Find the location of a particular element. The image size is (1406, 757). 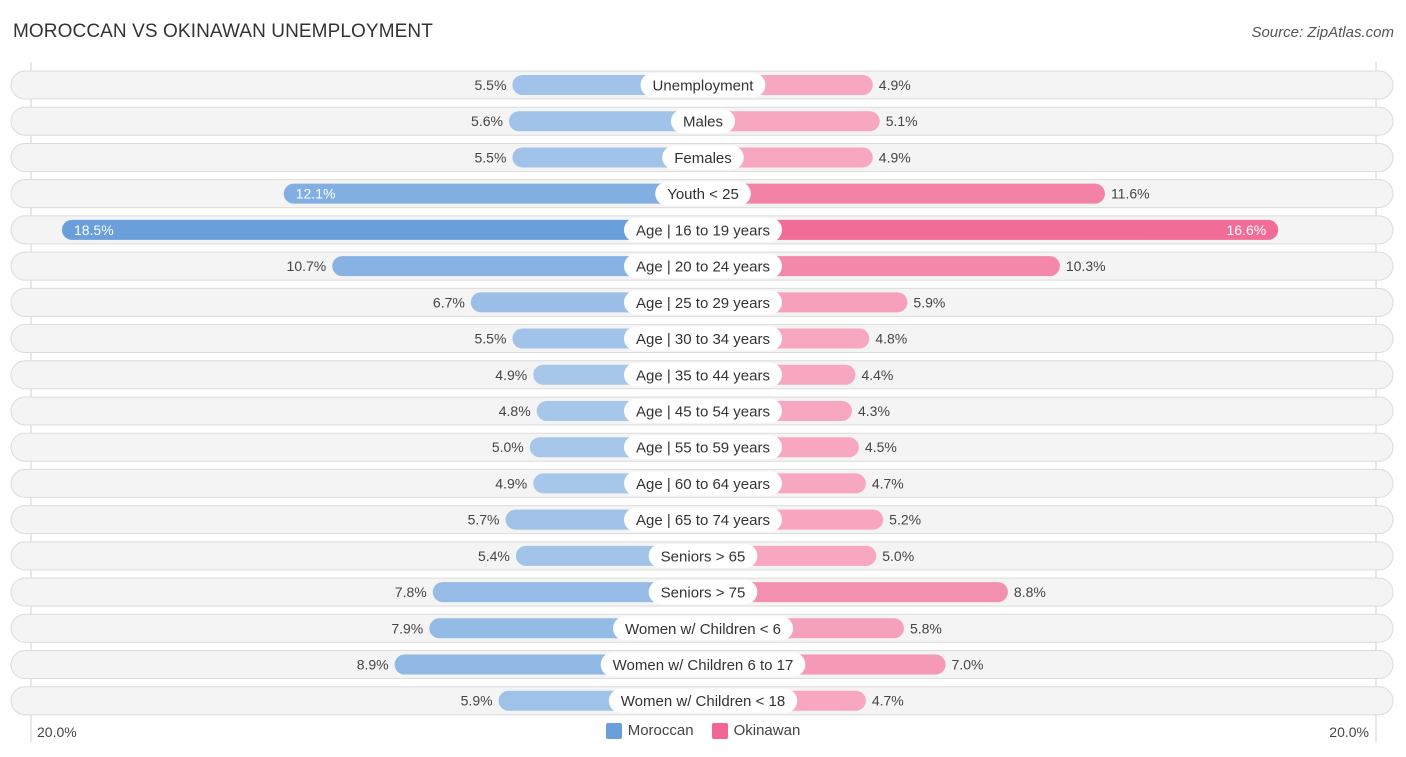

value-label-okinawan: 5.1% is located at coordinates (902, 121).